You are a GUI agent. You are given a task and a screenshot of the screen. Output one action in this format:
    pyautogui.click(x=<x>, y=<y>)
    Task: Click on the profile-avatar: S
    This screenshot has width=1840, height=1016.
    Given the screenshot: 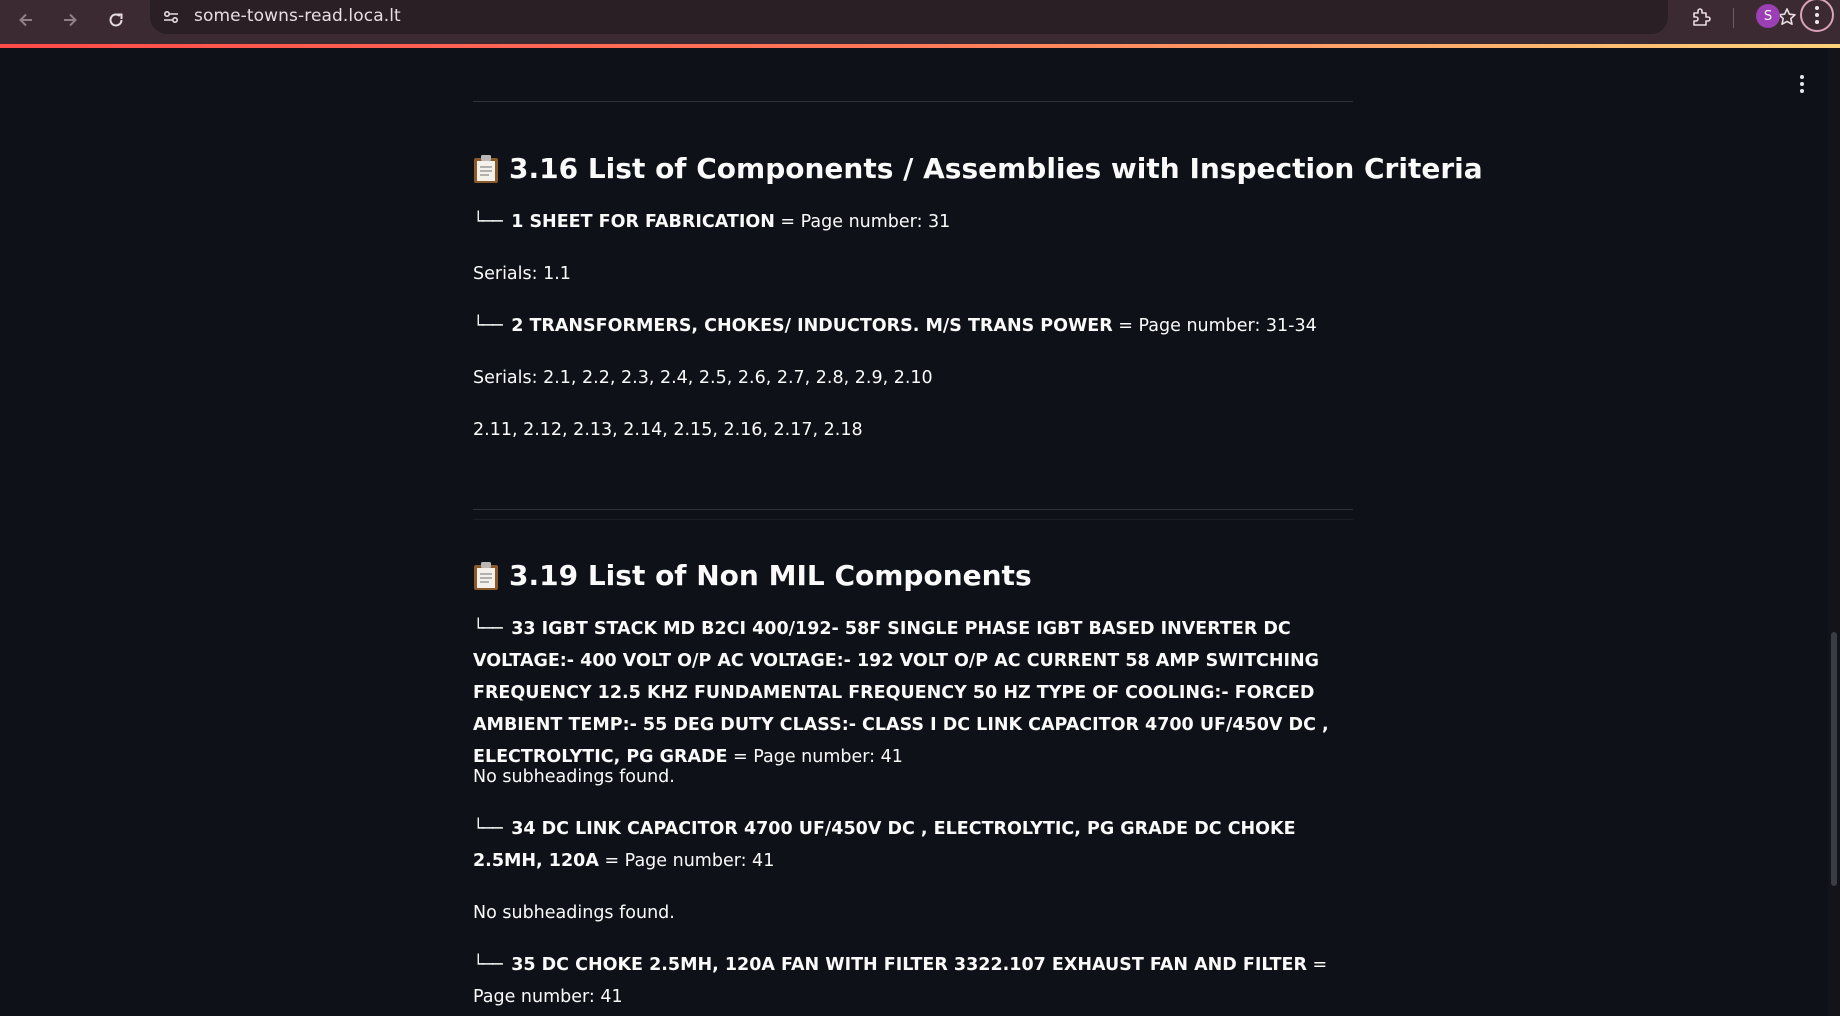 What is the action you would take?
    pyautogui.click(x=1768, y=16)
    